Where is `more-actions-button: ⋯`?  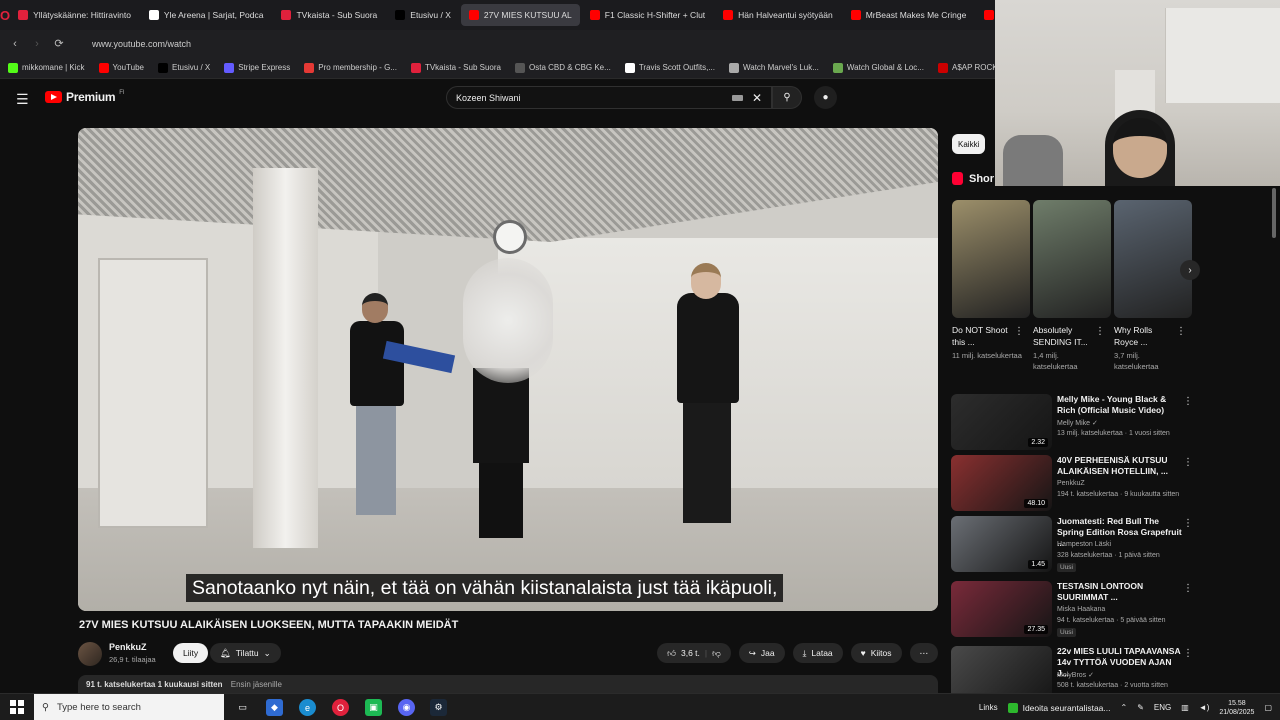 more-actions-button: ⋯ is located at coordinates (923, 653).